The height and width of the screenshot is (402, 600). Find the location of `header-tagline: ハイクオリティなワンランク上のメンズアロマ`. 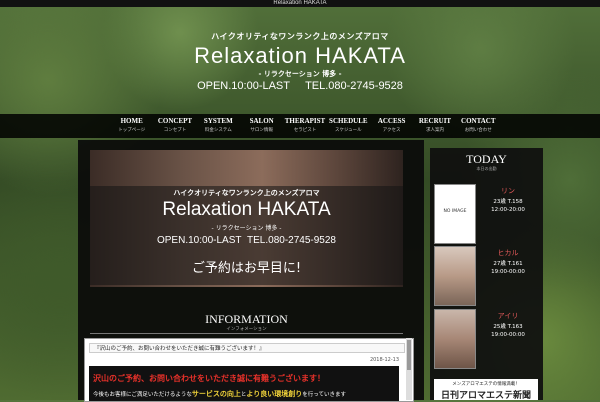

header-tagline: ハイクオリティなワンランク上のメンズアロマ is located at coordinates (300, 36).